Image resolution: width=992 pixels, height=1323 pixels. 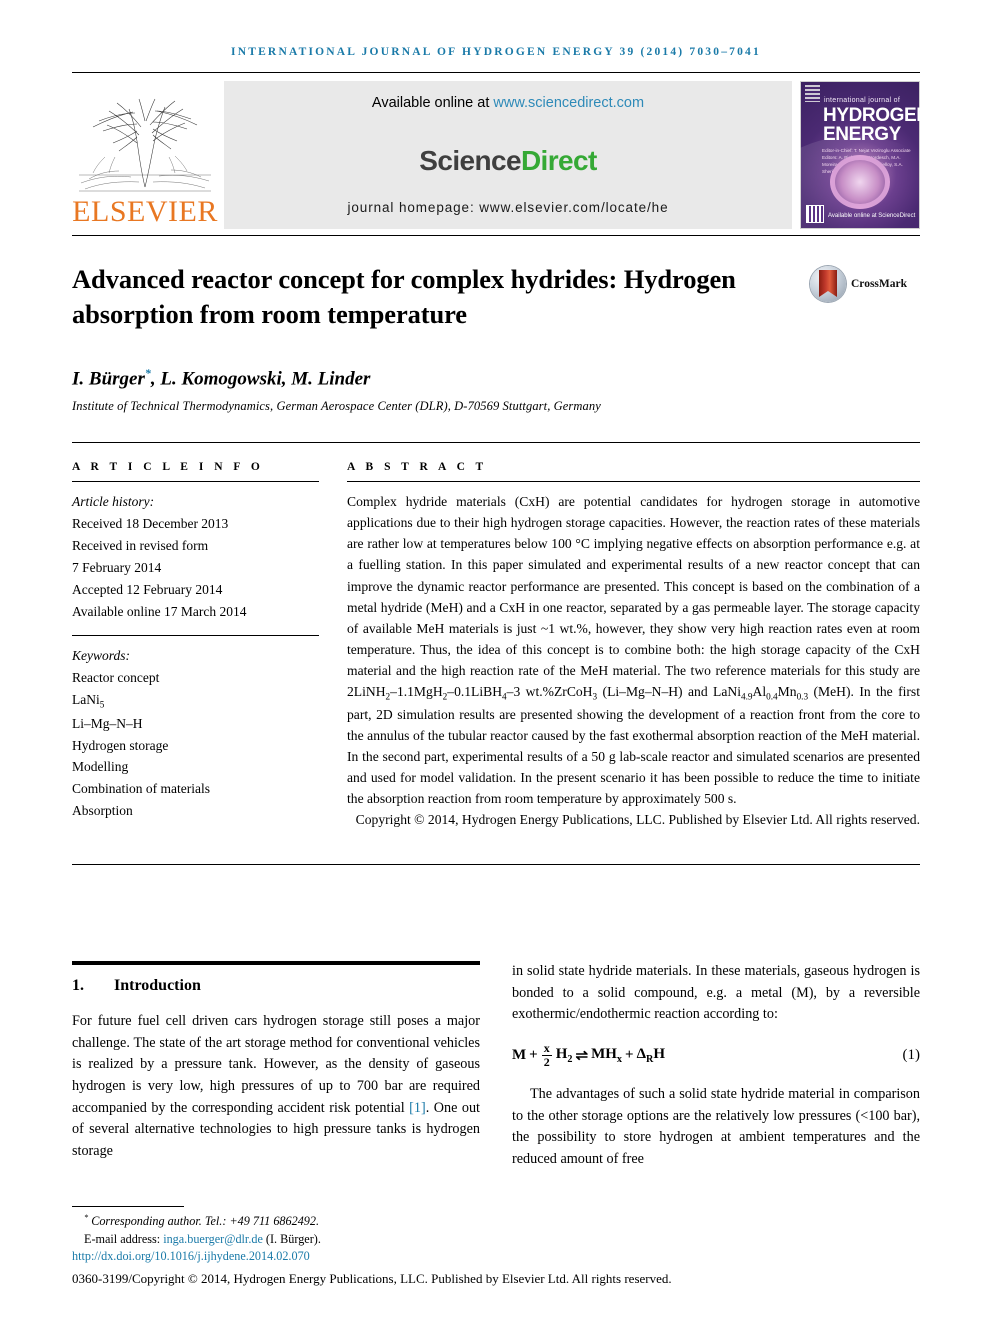 I want to click on equation-plus-1: +, so click(x=533, y=1054).